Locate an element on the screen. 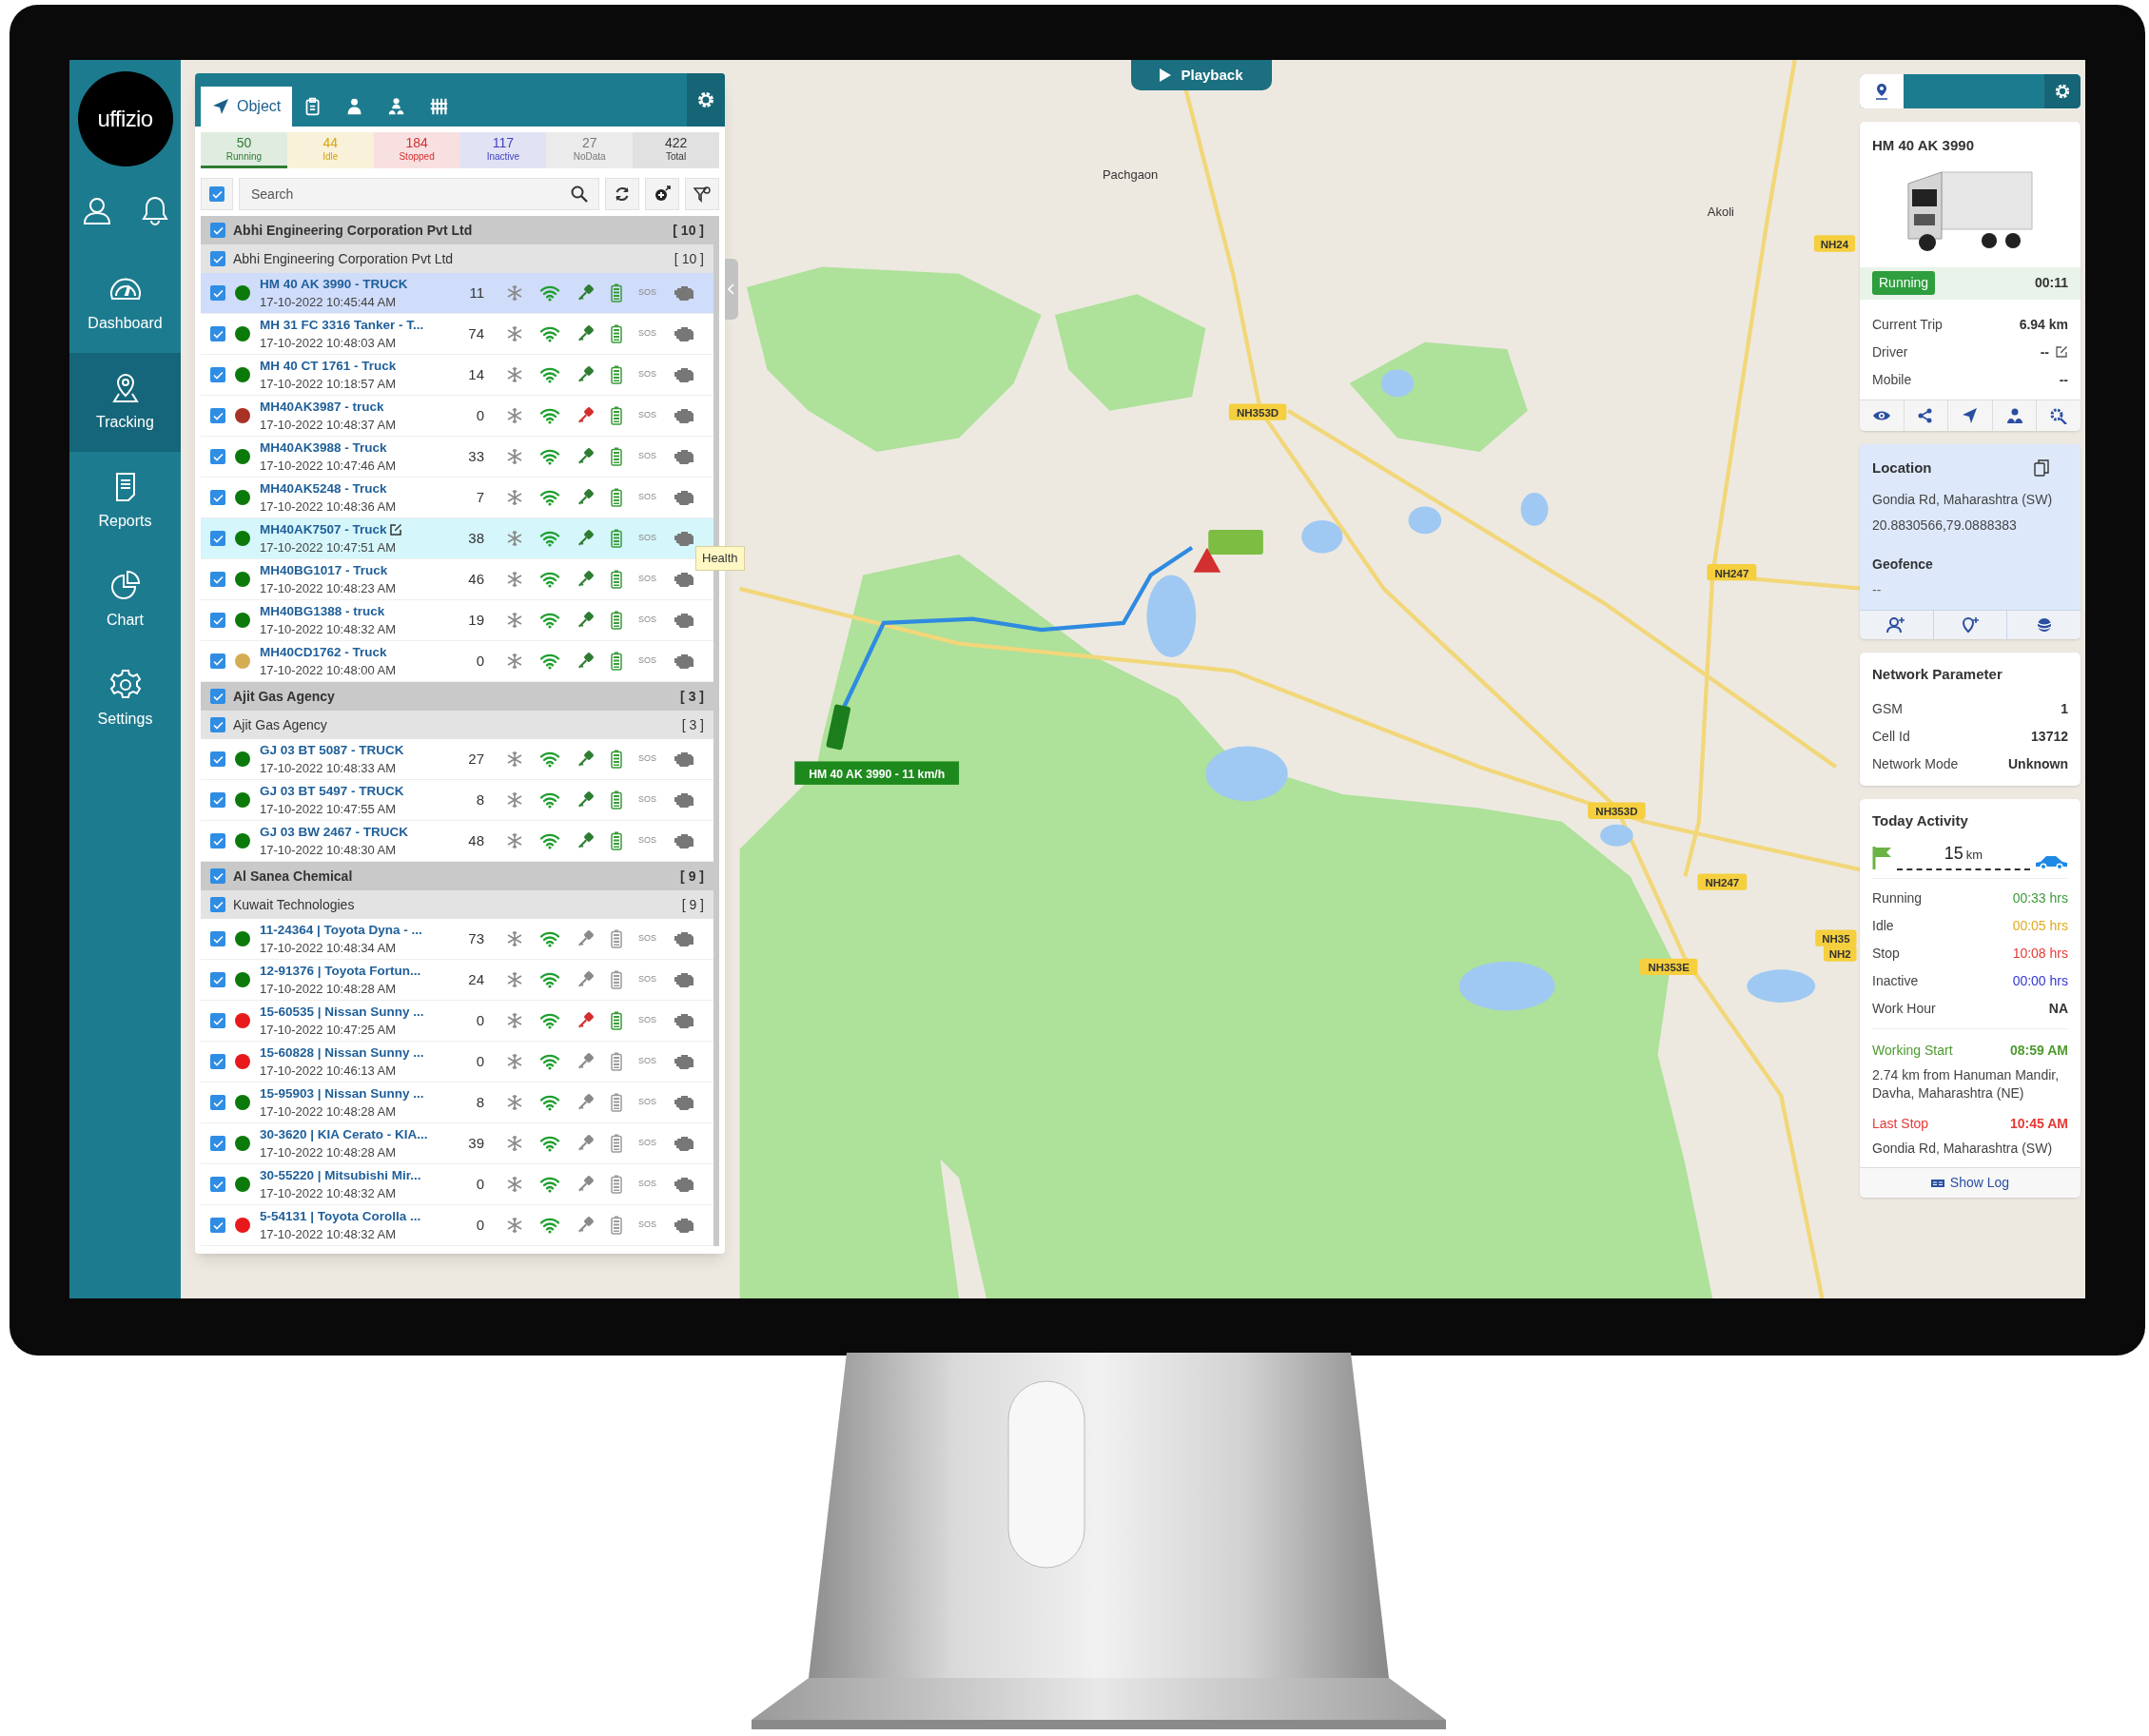 The width and height of the screenshot is (2149, 1736). nav-item: Chart is located at coordinates (125, 600).